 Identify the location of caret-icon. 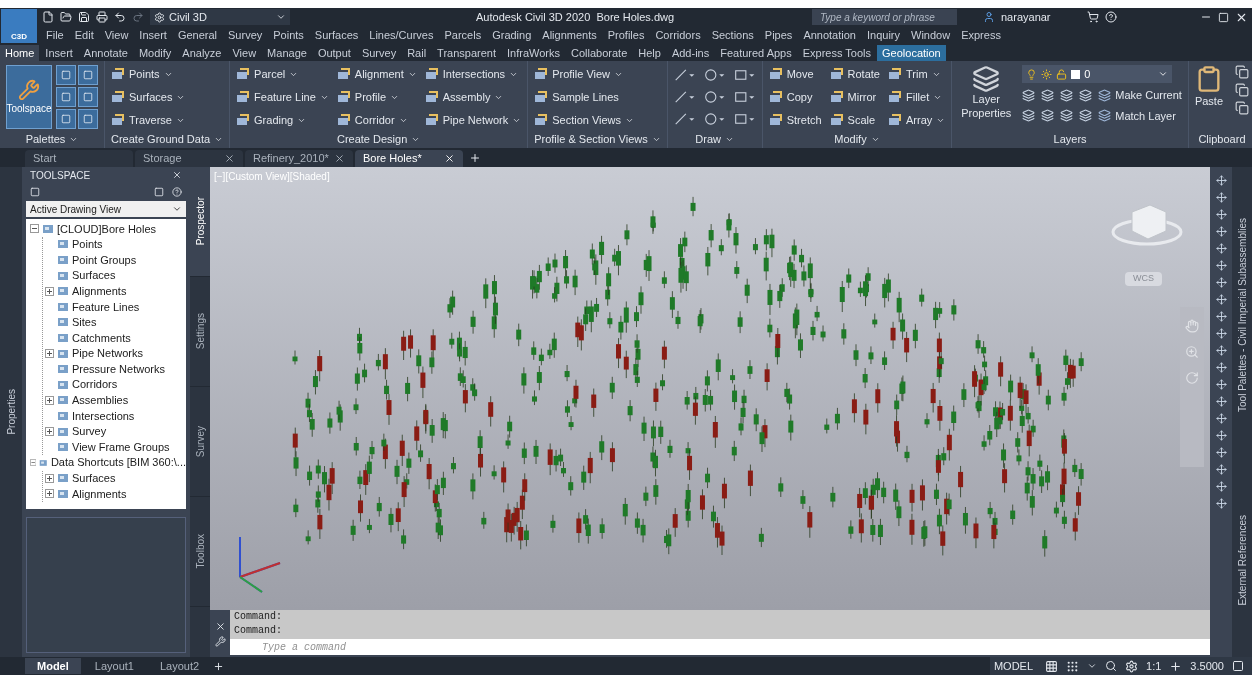
(1092, 666).